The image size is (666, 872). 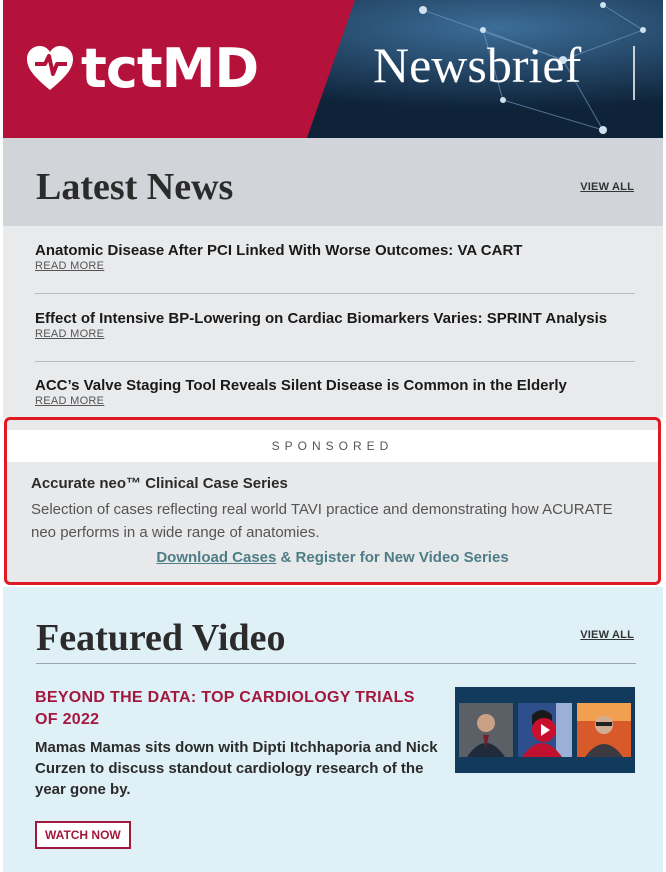 I want to click on sponsored-title: Accurate neo™ Clinical Case Series, so click(x=159, y=483).